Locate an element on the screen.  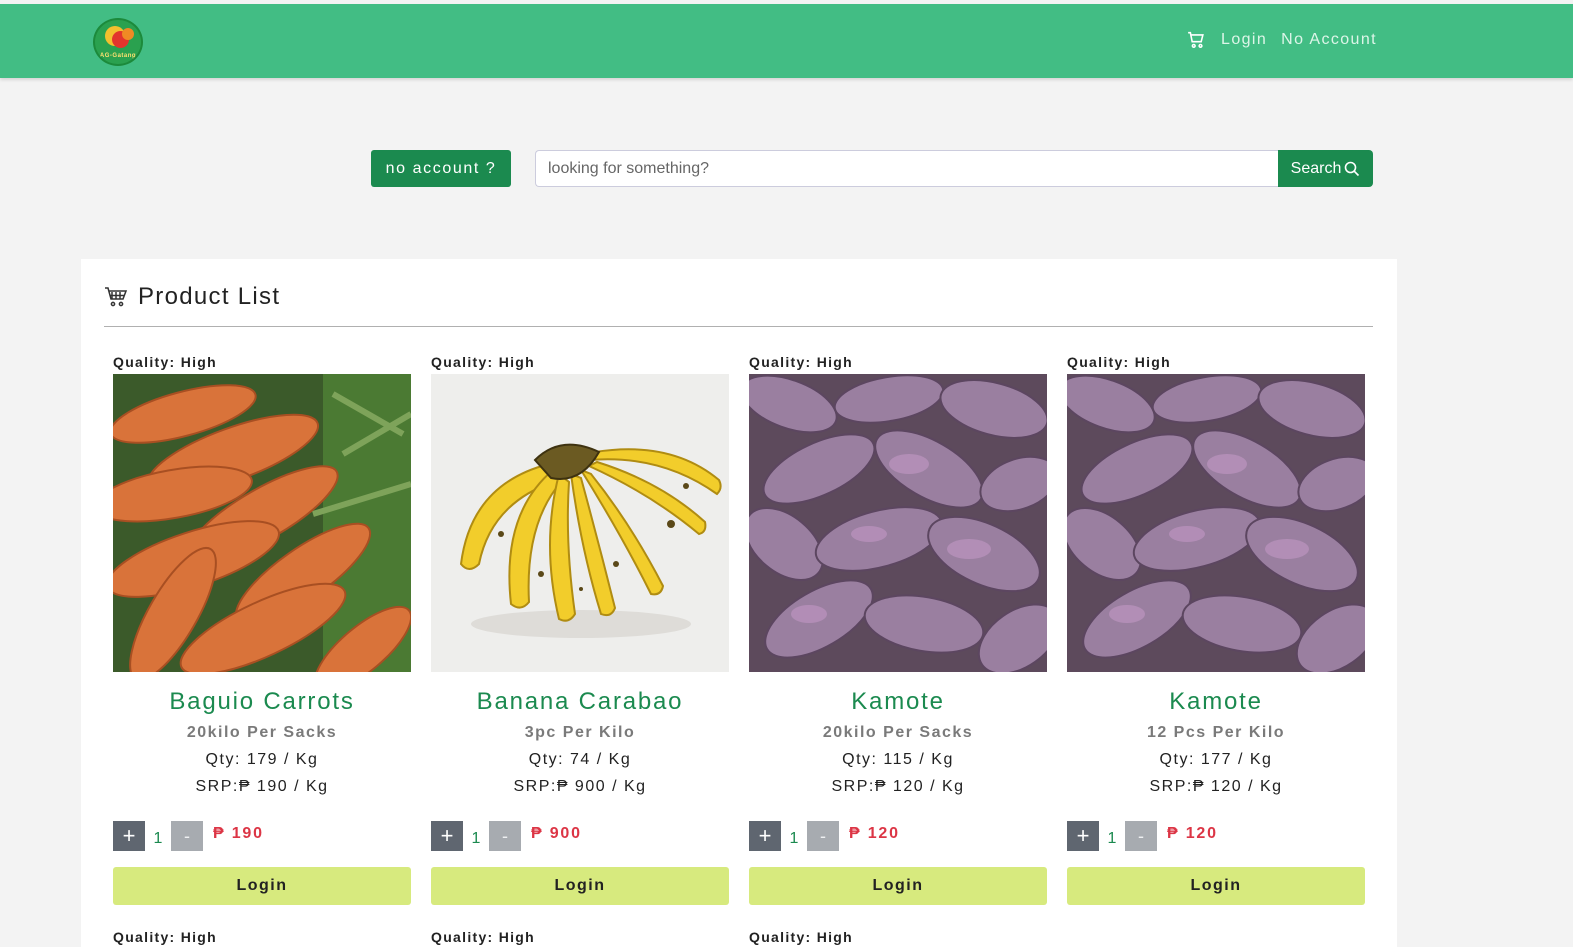
search-input is located at coordinates (907, 168).